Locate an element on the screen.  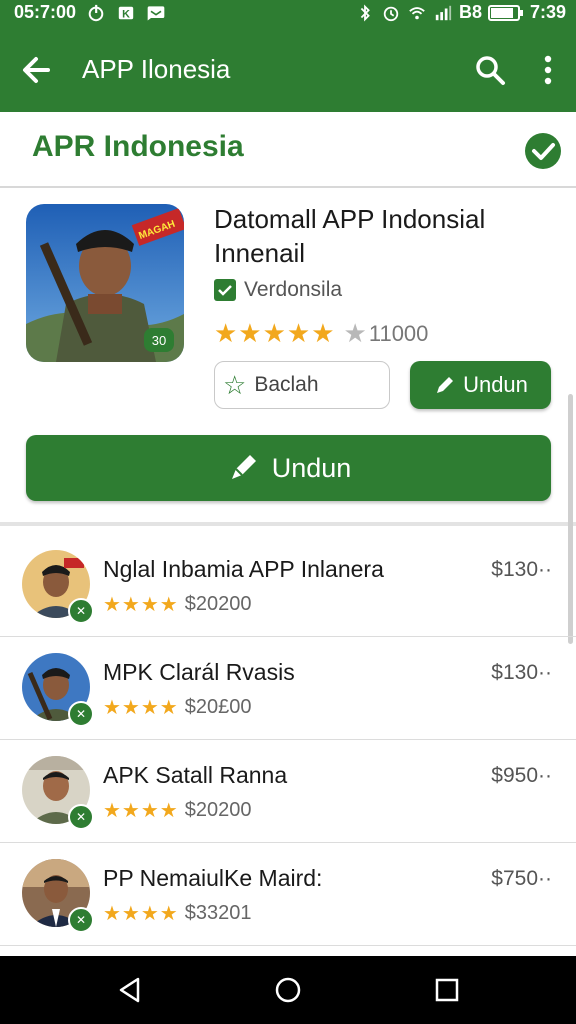
soldier-portrait-image: MAGAH 30 is located at coordinates (105, 283).